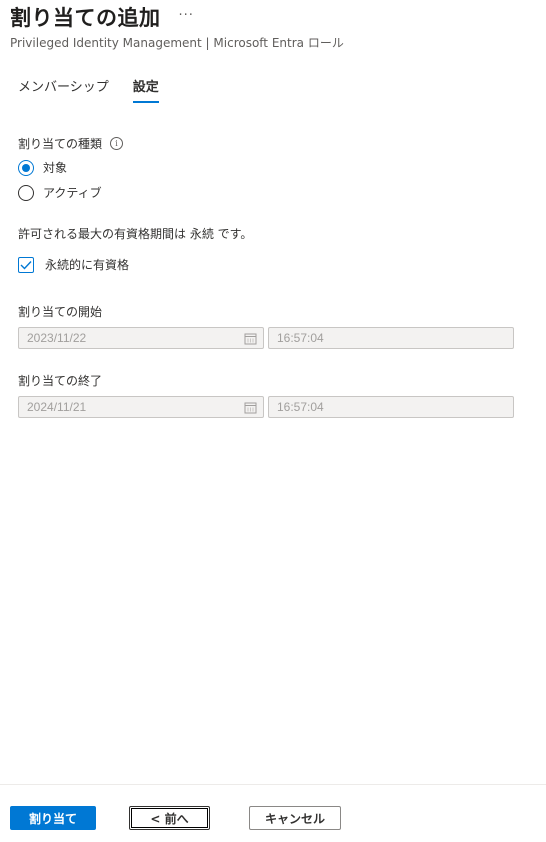 This screenshot has height=842, width=546. What do you see at coordinates (169, 818) in the screenshot?
I see `previous-button: < 前へ` at bounding box center [169, 818].